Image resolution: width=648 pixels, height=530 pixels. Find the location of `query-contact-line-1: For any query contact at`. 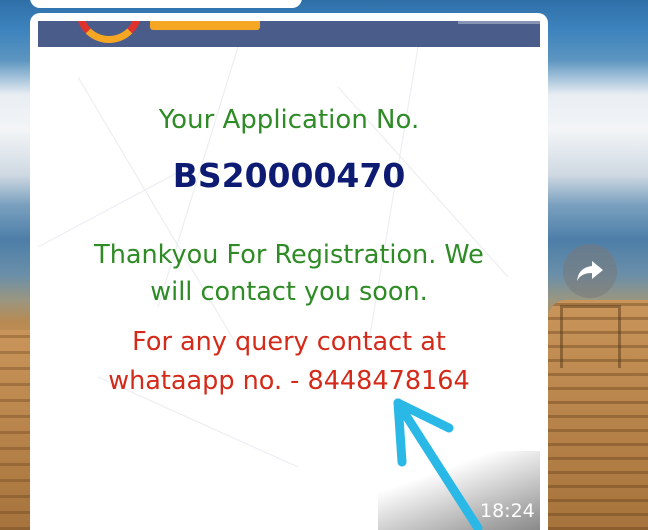

query-contact-line-1: For any query contact at is located at coordinates (289, 342).